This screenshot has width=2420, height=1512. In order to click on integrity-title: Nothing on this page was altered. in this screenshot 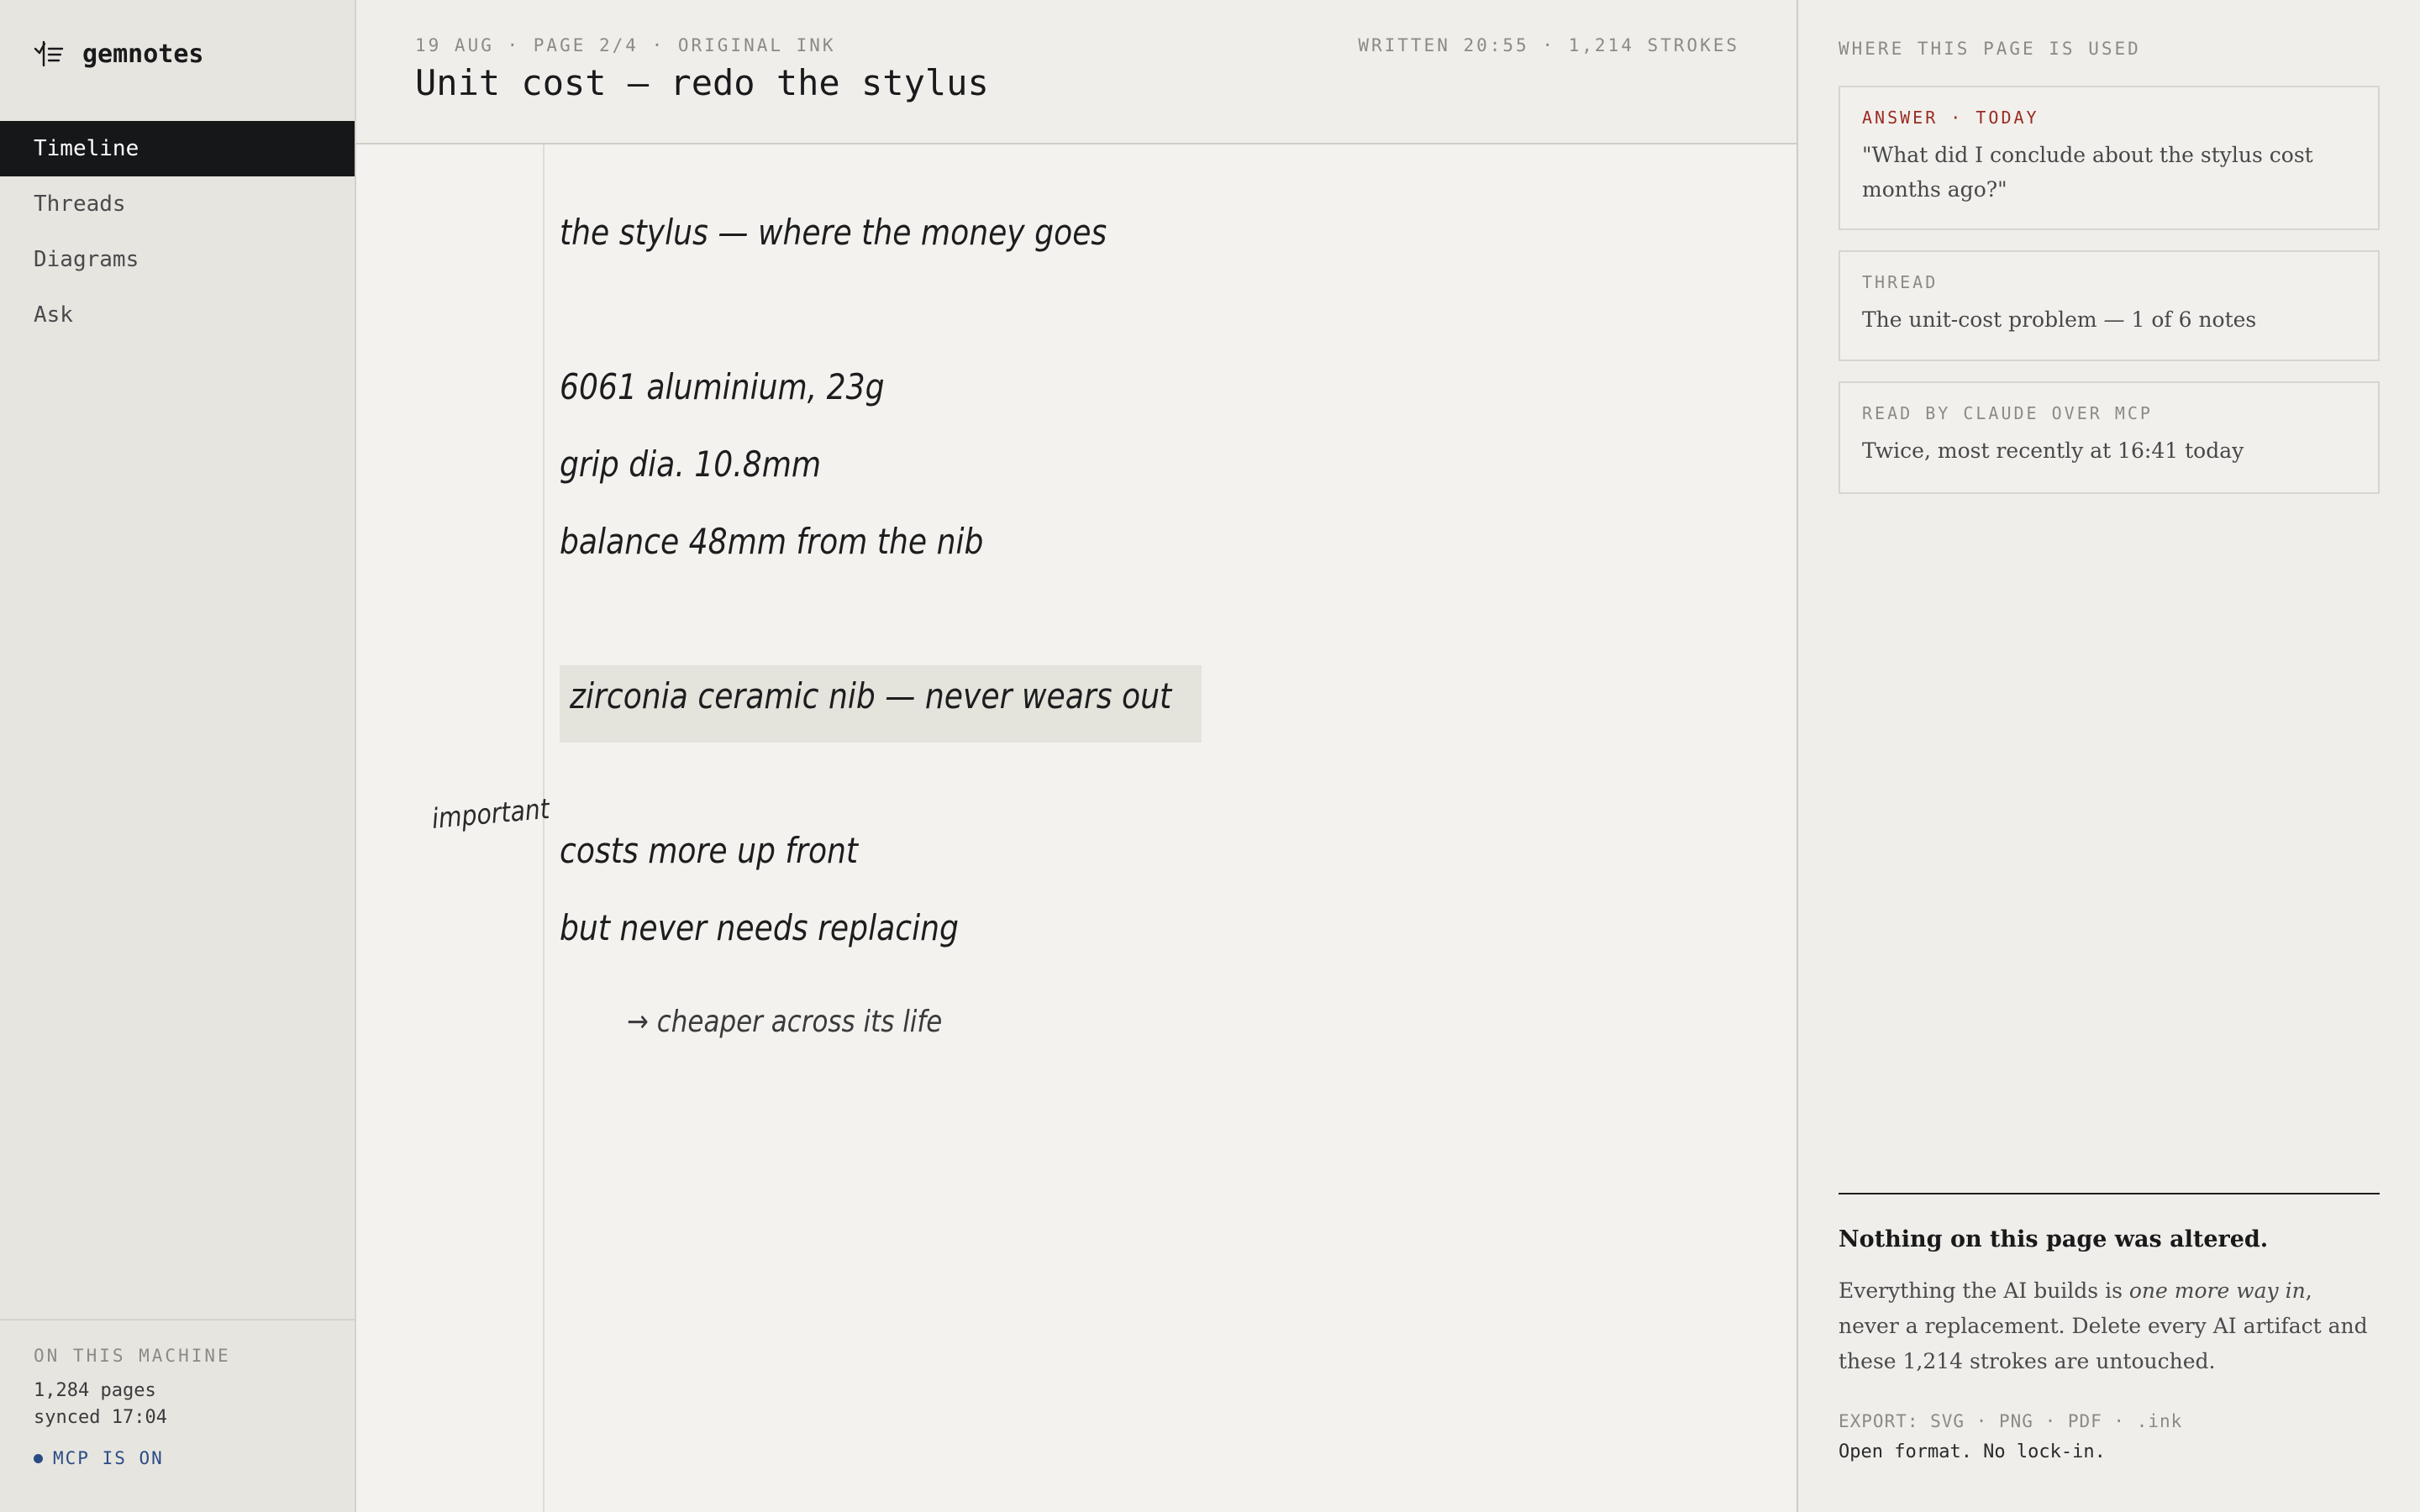, I will do `click(2054, 1239)`.